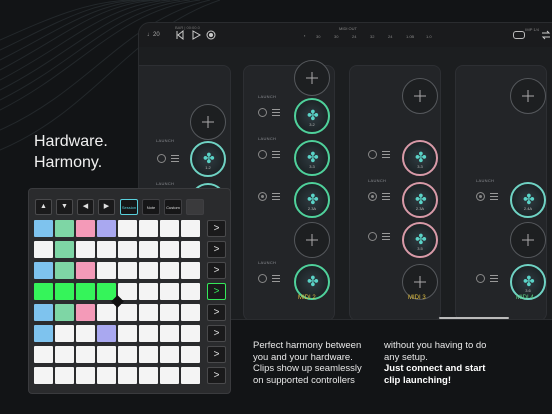  Describe the element at coordinates (195, 207) in the screenshot. I see `capture-button` at that location.